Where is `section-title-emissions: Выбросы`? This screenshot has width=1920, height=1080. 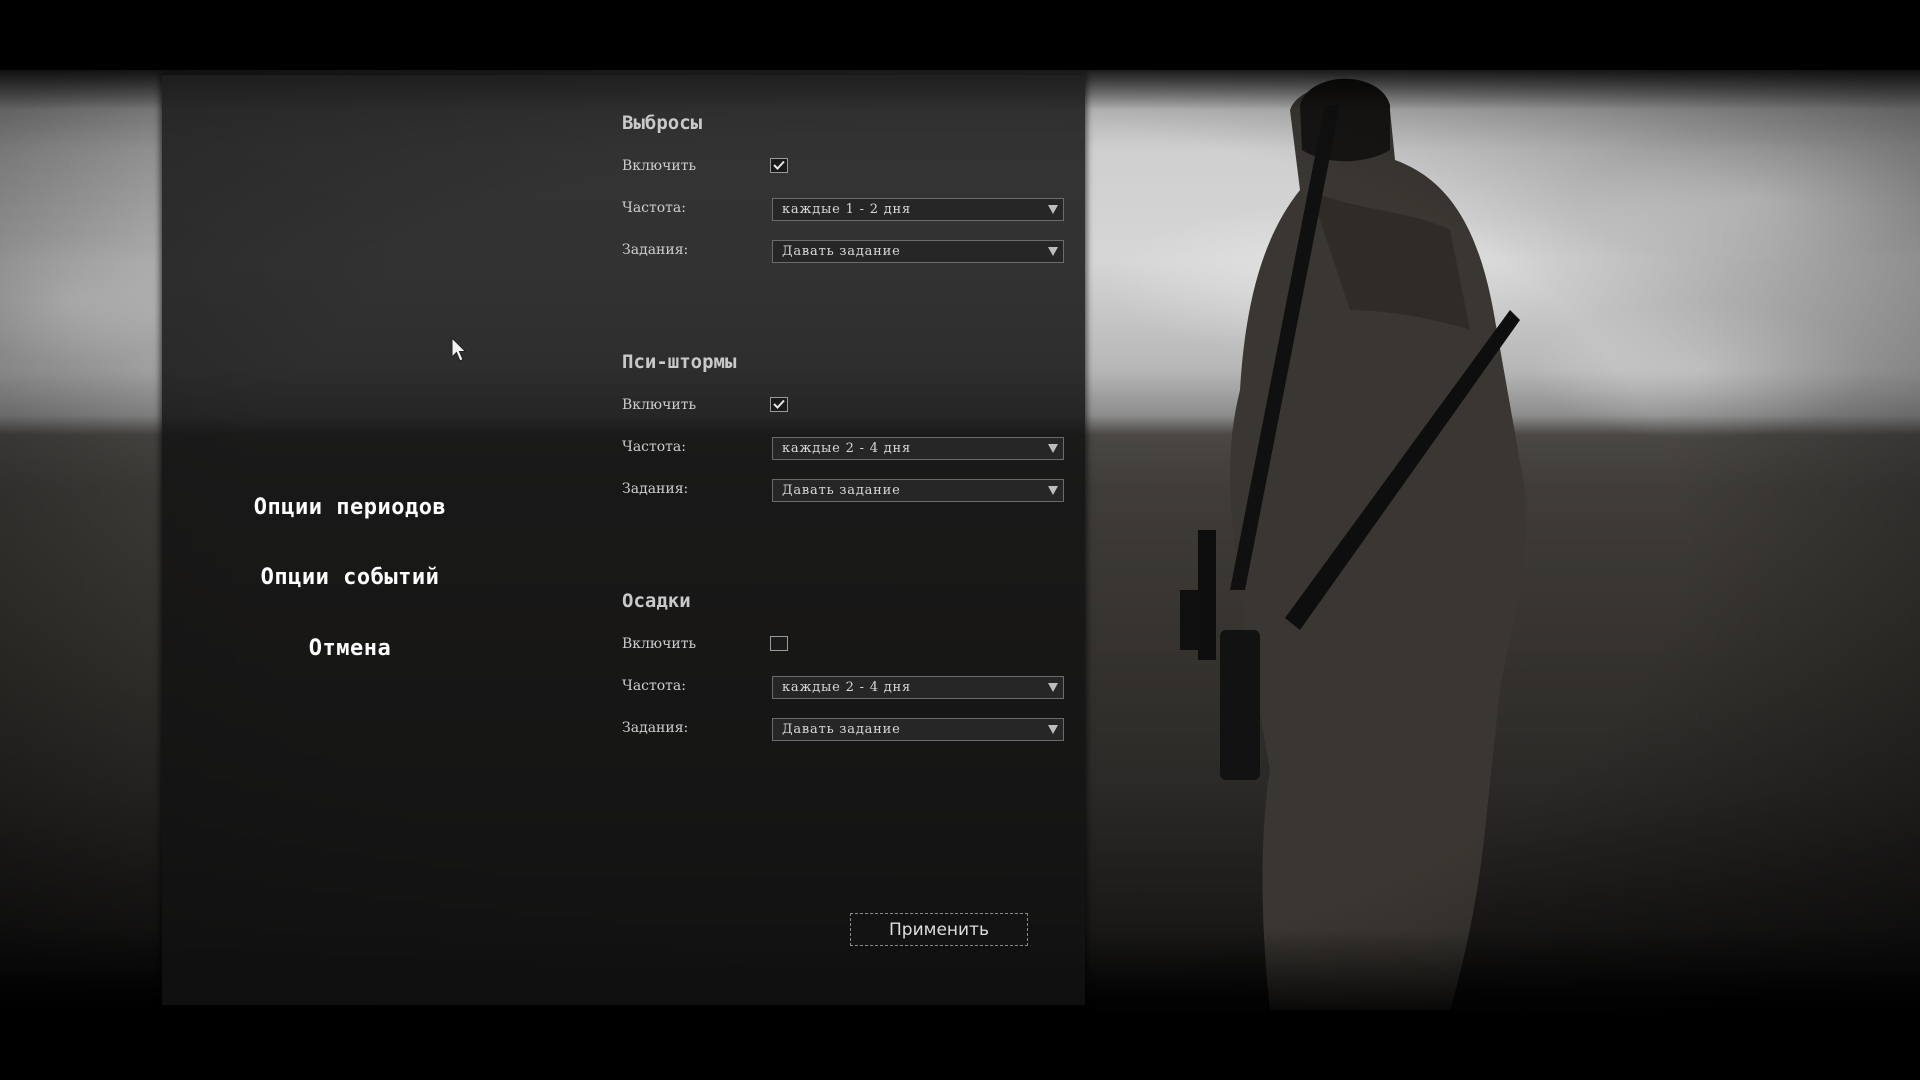
section-title-emissions: Выбросы is located at coordinates (662, 123).